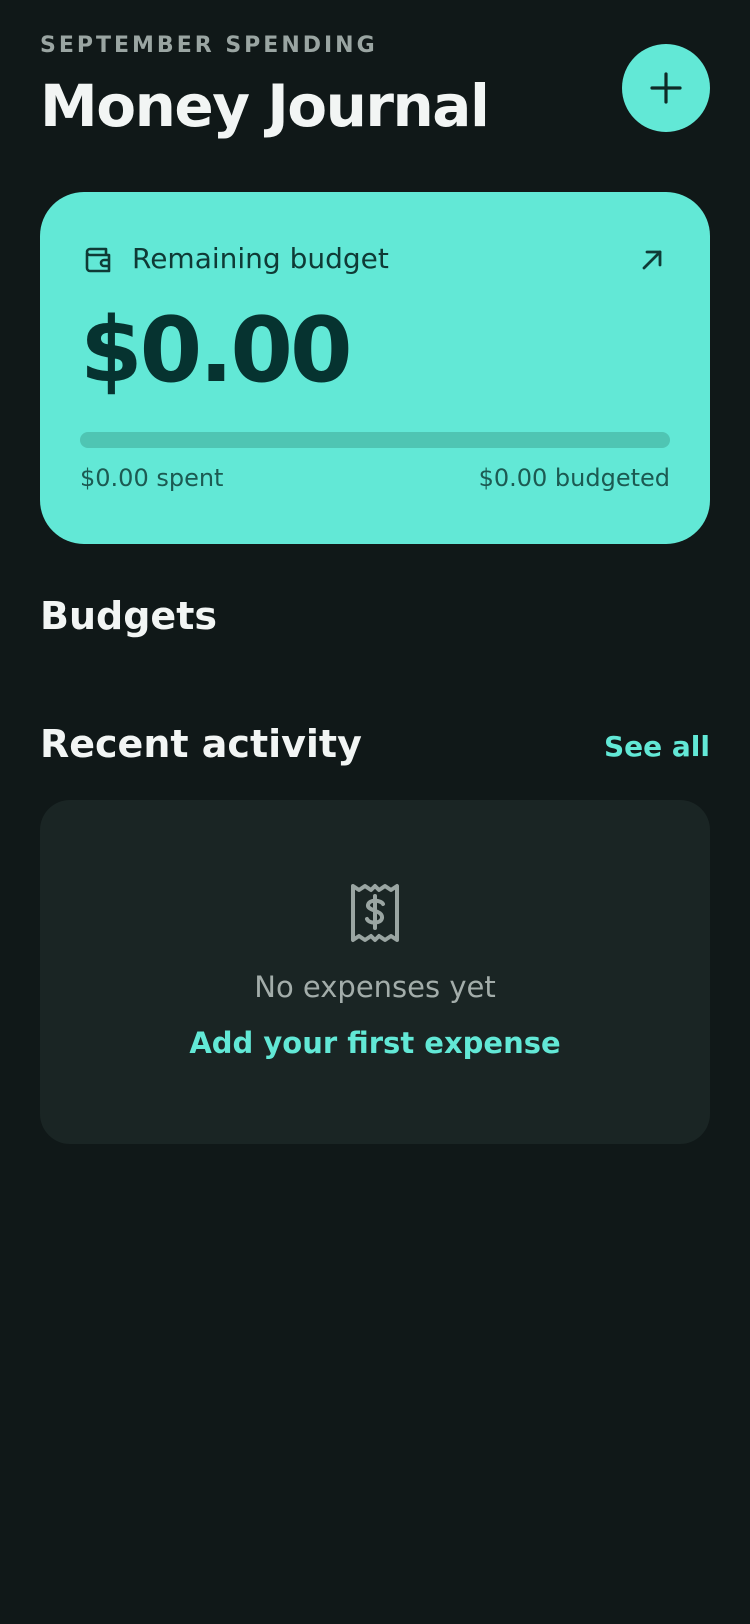  Describe the element at coordinates (574, 478) in the screenshot. I see `budgeted-label: $0.00 budgeted` at that location.